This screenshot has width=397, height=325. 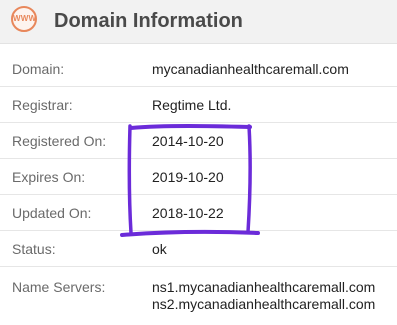 What do you see at coordinates (192, 105) in the screenshot?
I see `row-value: Regtime Ltd.` at bounding box center [192, 105].